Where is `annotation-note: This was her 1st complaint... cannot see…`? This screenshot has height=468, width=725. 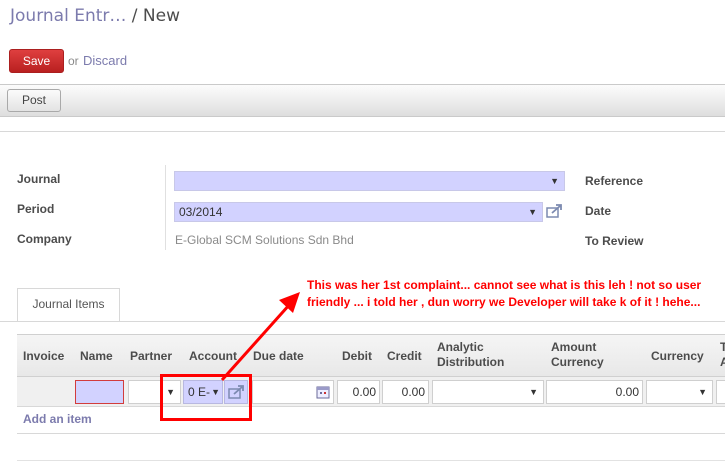 annotation-note: This was her 1st complaint... cannot see… is located at coordinates (504, 293).